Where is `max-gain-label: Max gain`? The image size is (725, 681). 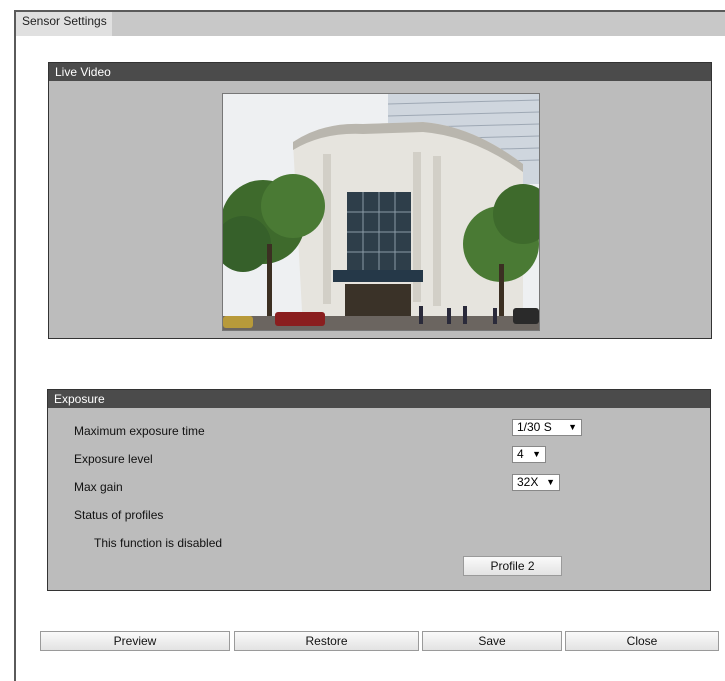
max-gain-label: Max gain is located at coordinates (98, 487).